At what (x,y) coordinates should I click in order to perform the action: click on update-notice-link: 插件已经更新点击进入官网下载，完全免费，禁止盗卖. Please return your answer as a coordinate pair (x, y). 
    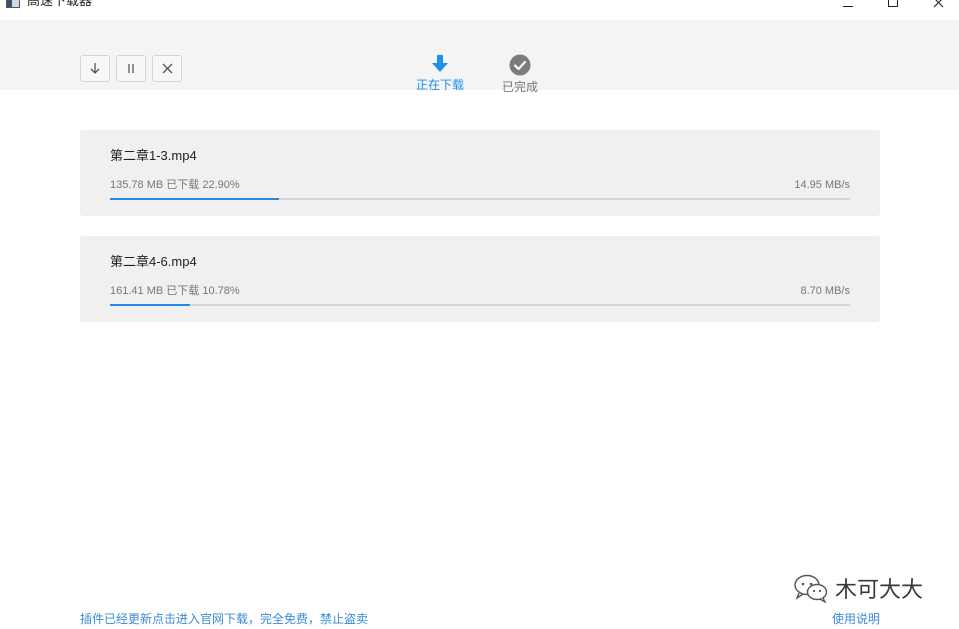
    Looking at the image, I should click on (224, 619).